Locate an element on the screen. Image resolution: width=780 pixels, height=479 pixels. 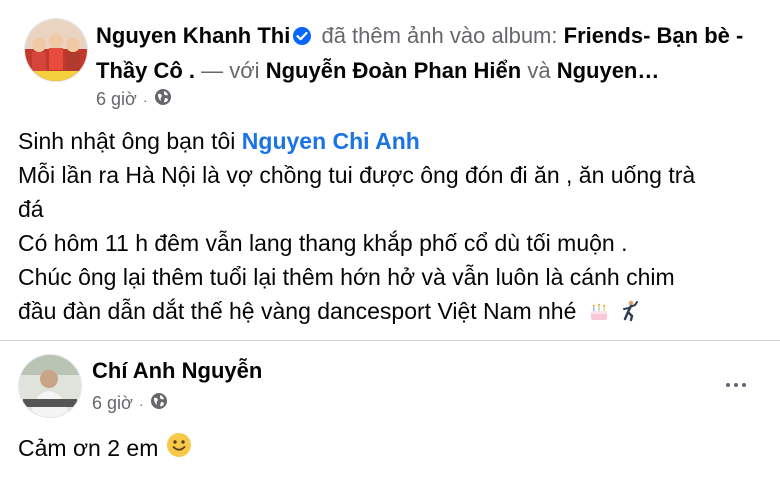
comment-text-row: Cảm ơn 2 em is located at coordinates (105, 448).